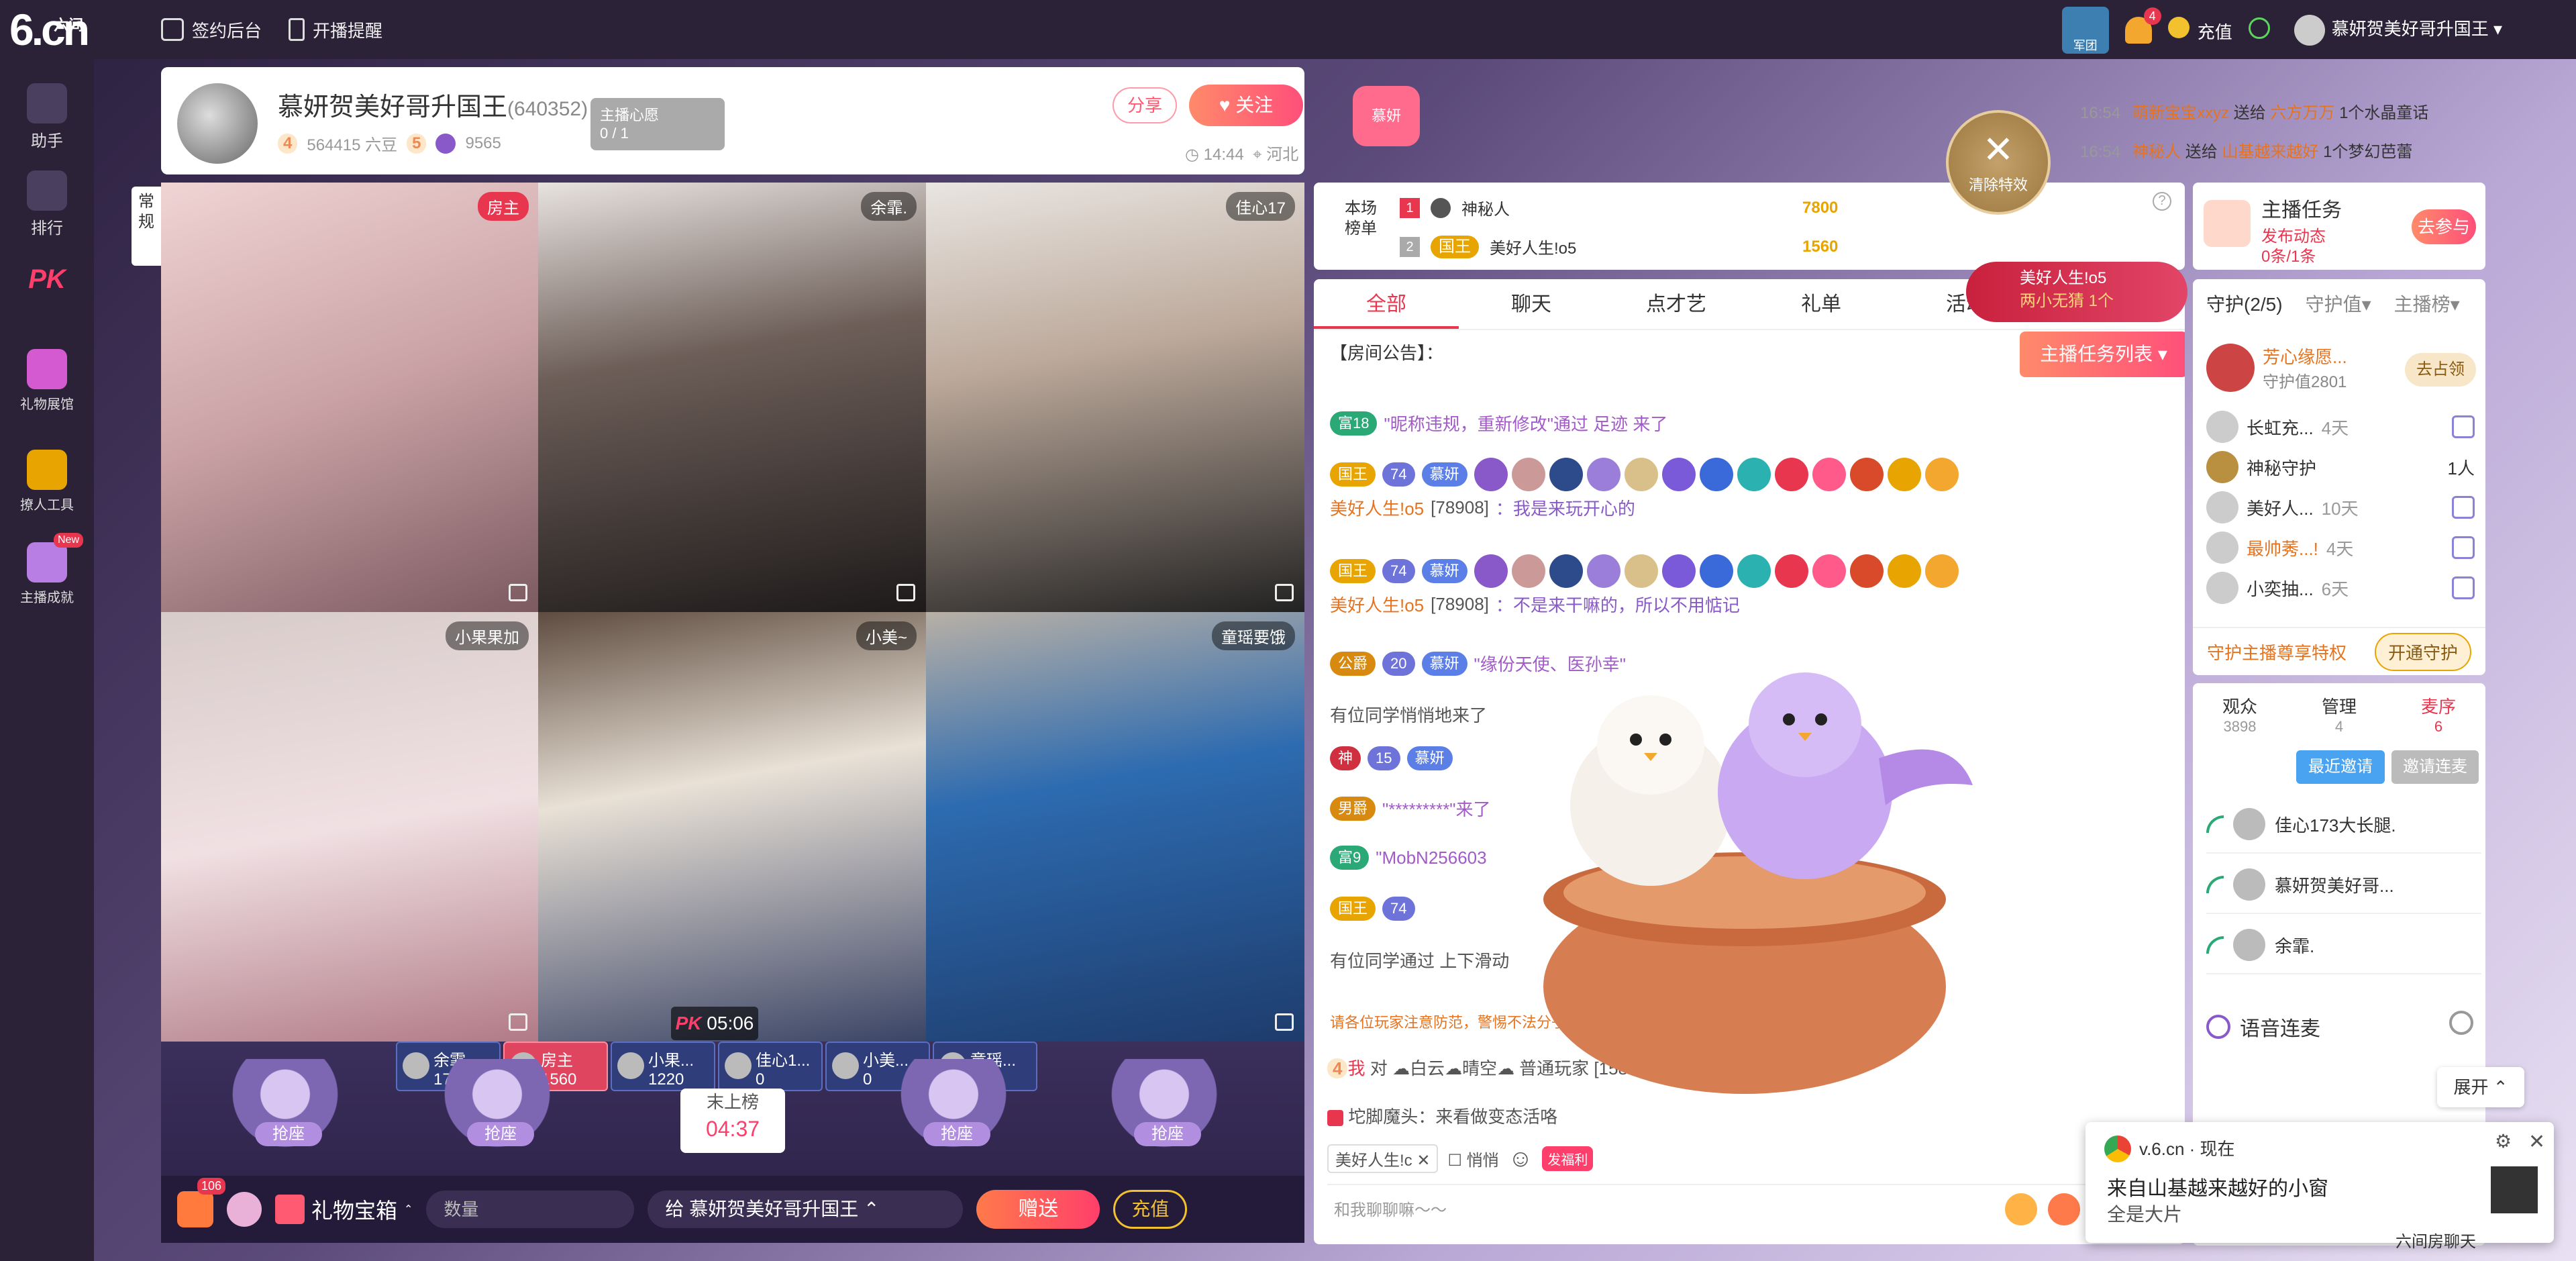 Image resolution: width=2576 pixels, height=1261 pixels. Describe the element at coordinates (2438, 717) in the screenshot. I see `tab-mic-queue: 麦序 6` at that location.